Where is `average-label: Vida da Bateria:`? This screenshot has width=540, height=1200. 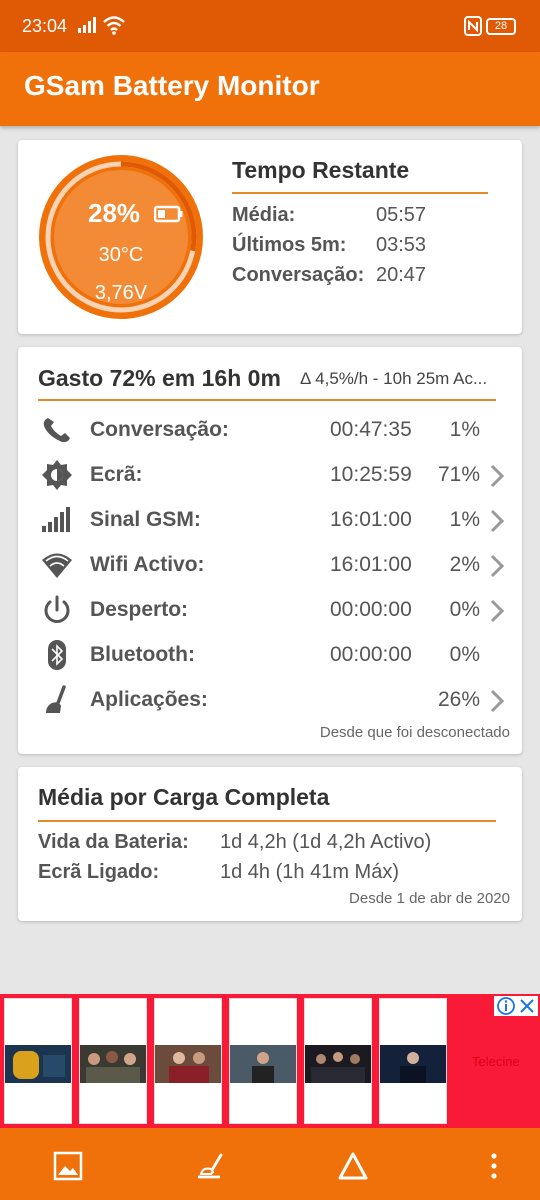 average-label: Vida da Bateria: is located at coordinates (113, 842).